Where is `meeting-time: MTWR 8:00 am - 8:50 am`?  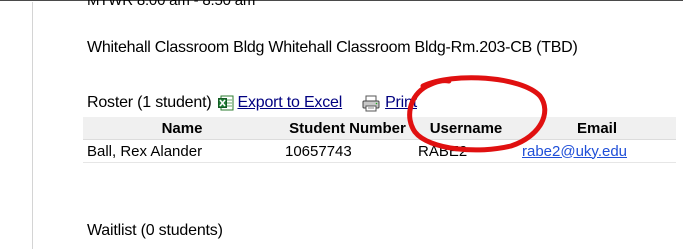 meeting-time: MTWR 8:00 am - 8:50 am is located at coordinates (171, 4).